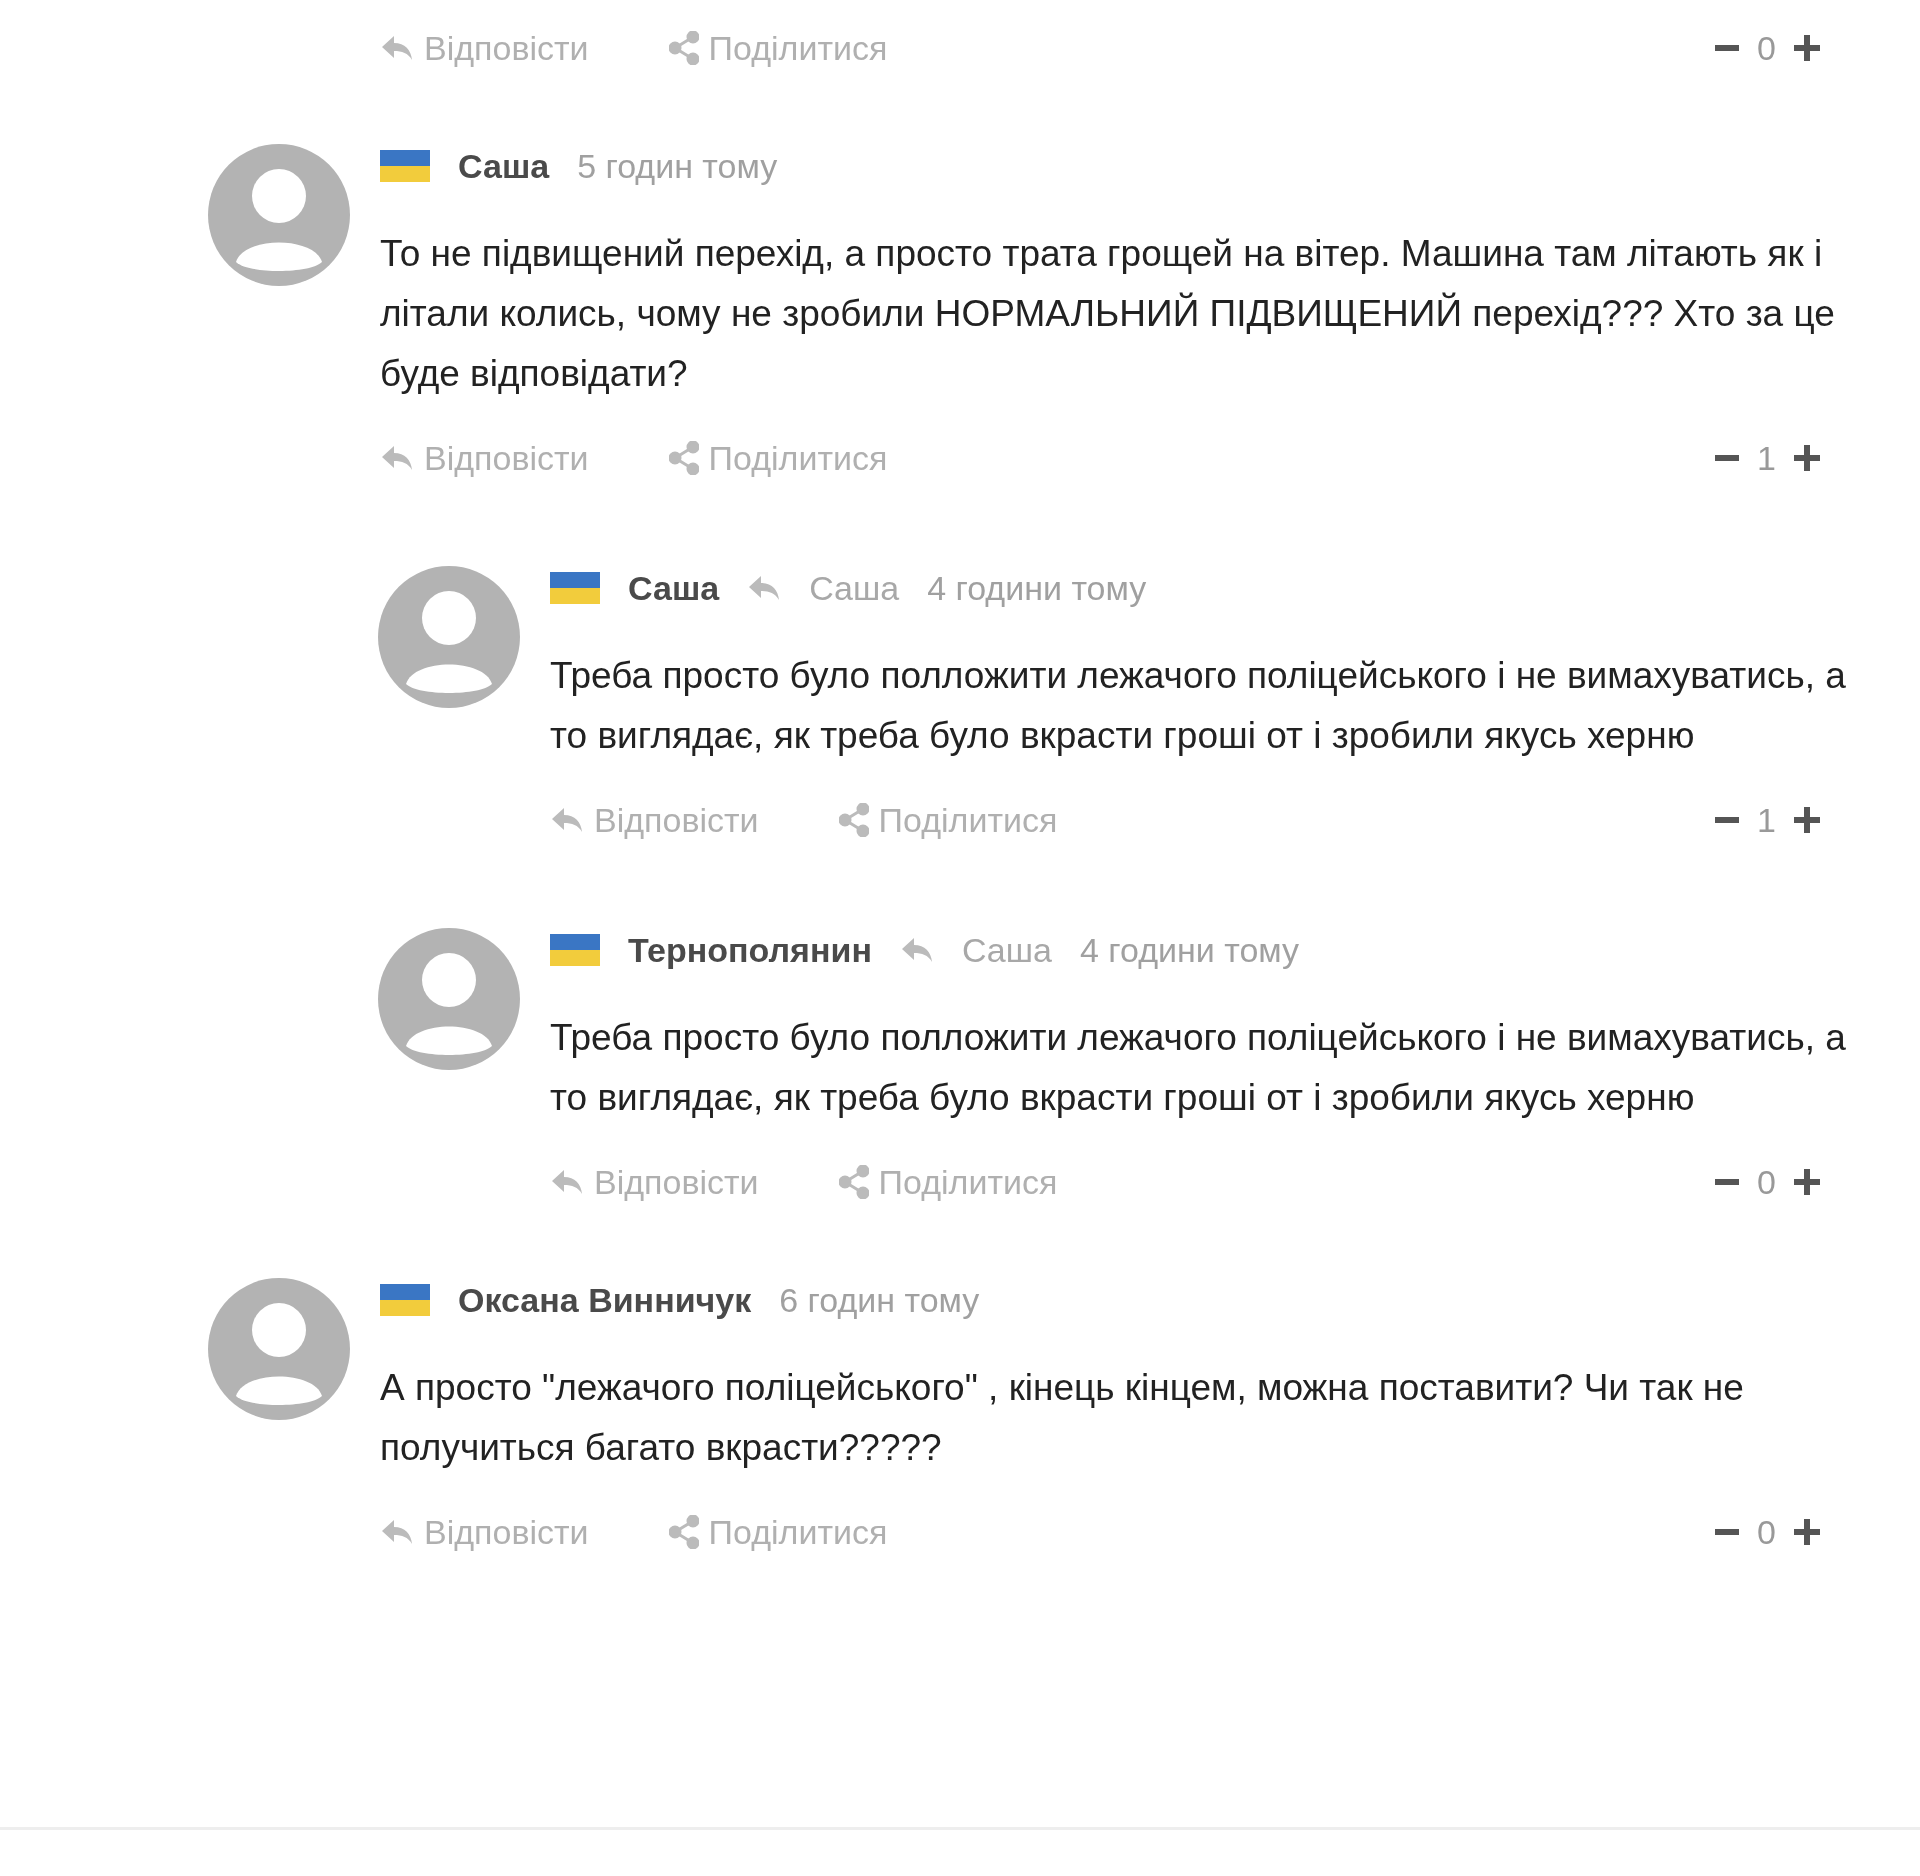 This screenshot has width=1920, height=1876. I want to click on comment-text: То не підвищений перехід, а просто трата грощей на вітер. Машина там літають як і літали колись, чому не зробили НОРМАЛЬНИЙ ПІДВИЩЕНИЙ перехід??? Хто за це буде відповідати?, so click(1108, 314).